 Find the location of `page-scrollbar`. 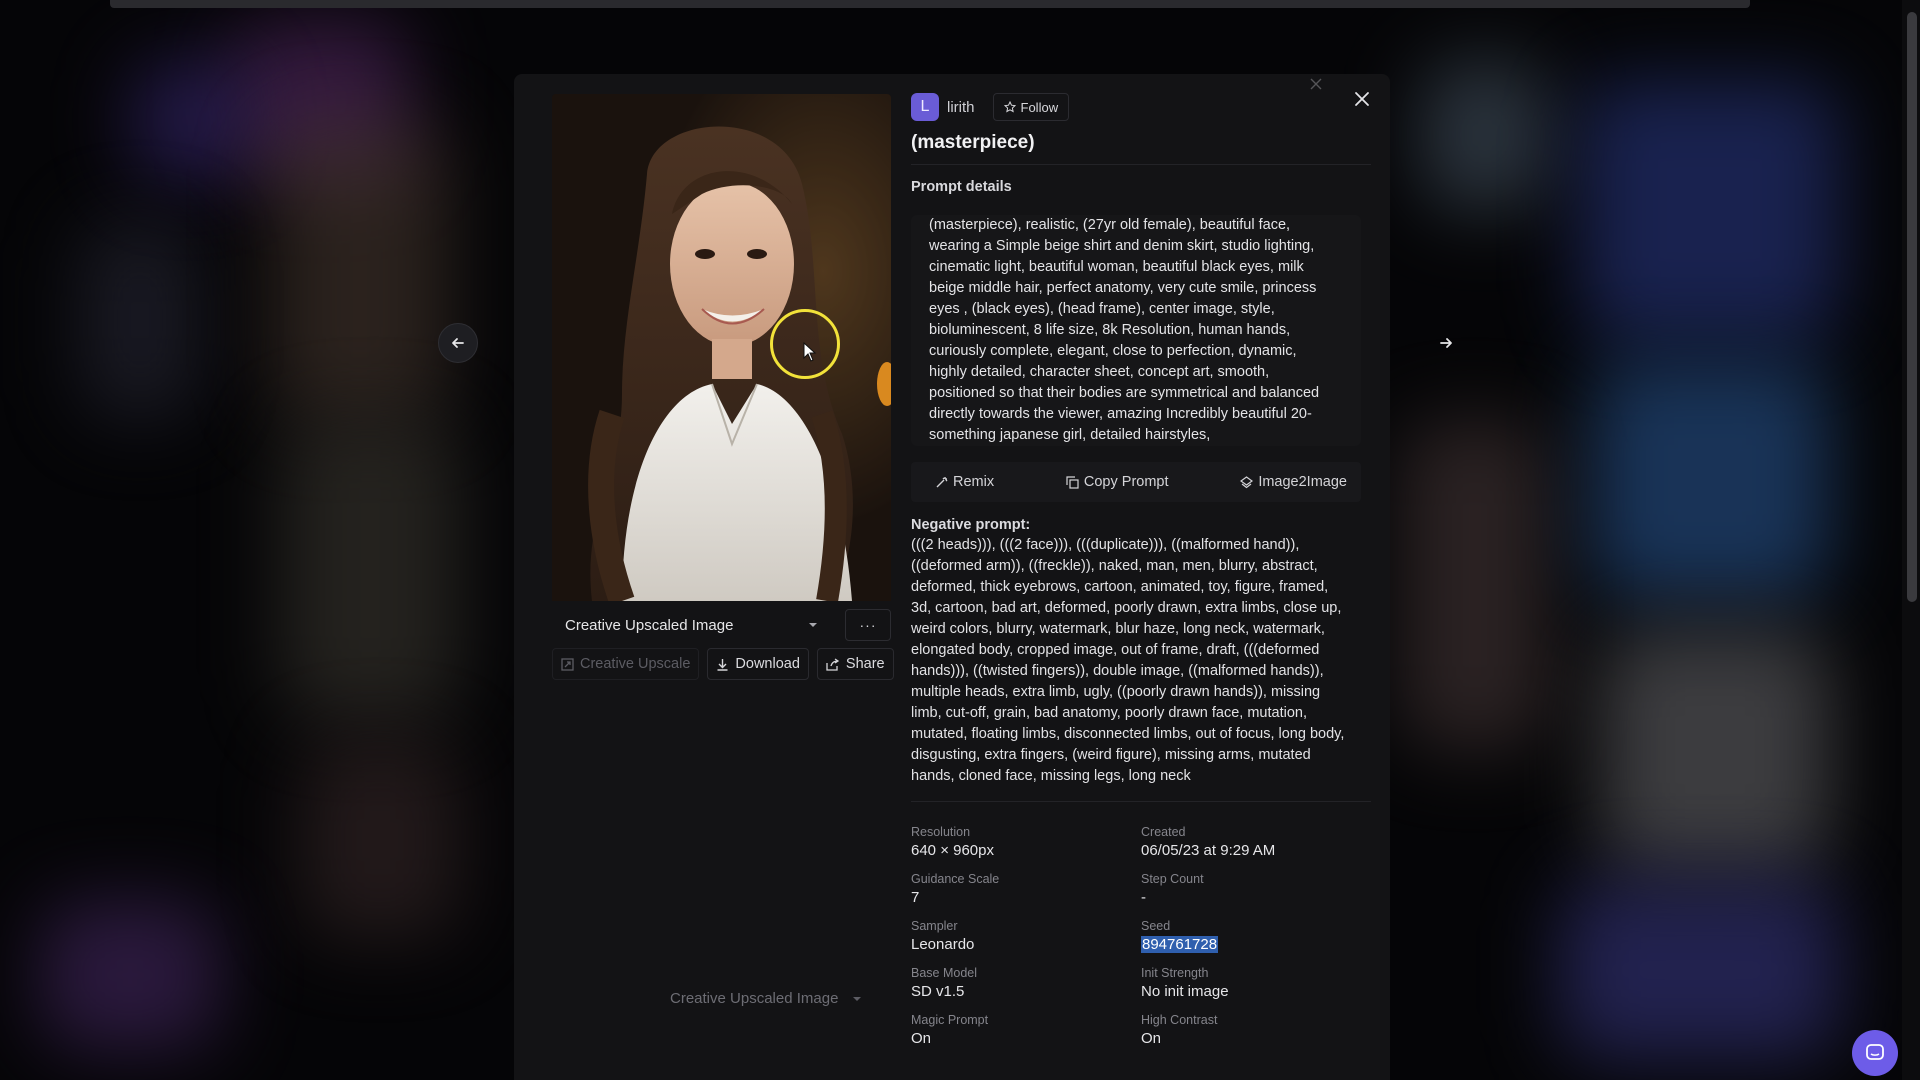

page-scrollbar is located at coordinates (1911, 540).